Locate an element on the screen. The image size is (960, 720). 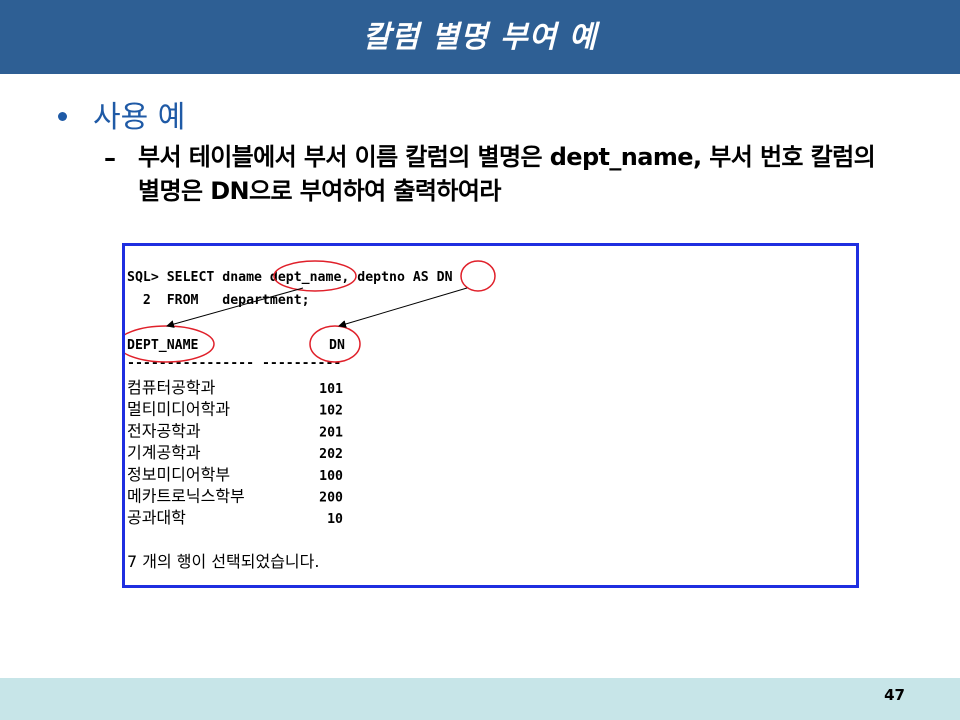
footer-band: 47 is located at coordinates (480, 699).